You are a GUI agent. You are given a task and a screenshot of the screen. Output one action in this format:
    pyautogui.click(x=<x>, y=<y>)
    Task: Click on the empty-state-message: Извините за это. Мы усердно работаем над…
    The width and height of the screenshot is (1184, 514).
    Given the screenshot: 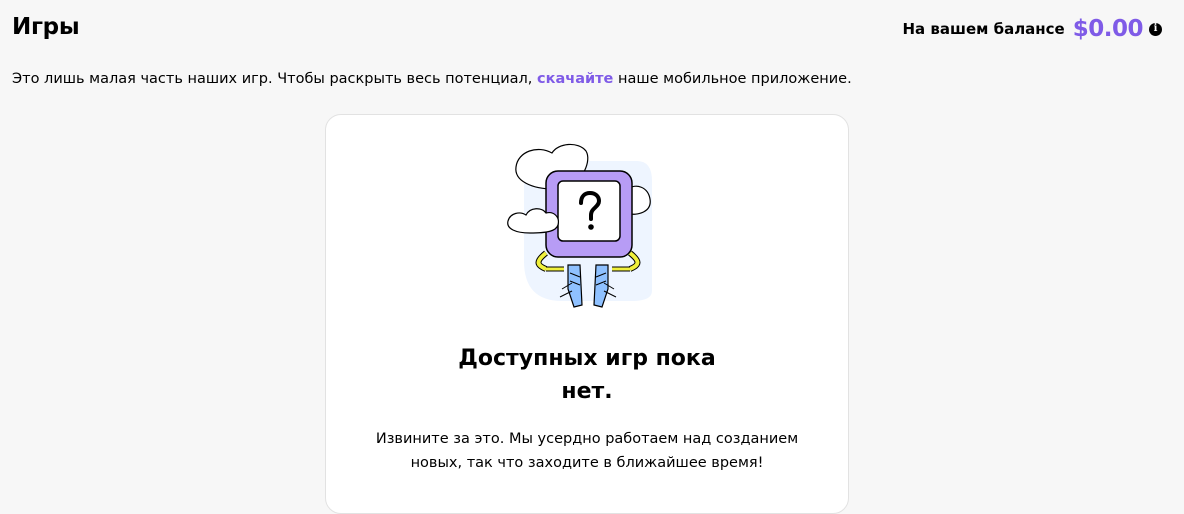 What is the action you would take?
    pyautogui.click(x=587, y=451)
    